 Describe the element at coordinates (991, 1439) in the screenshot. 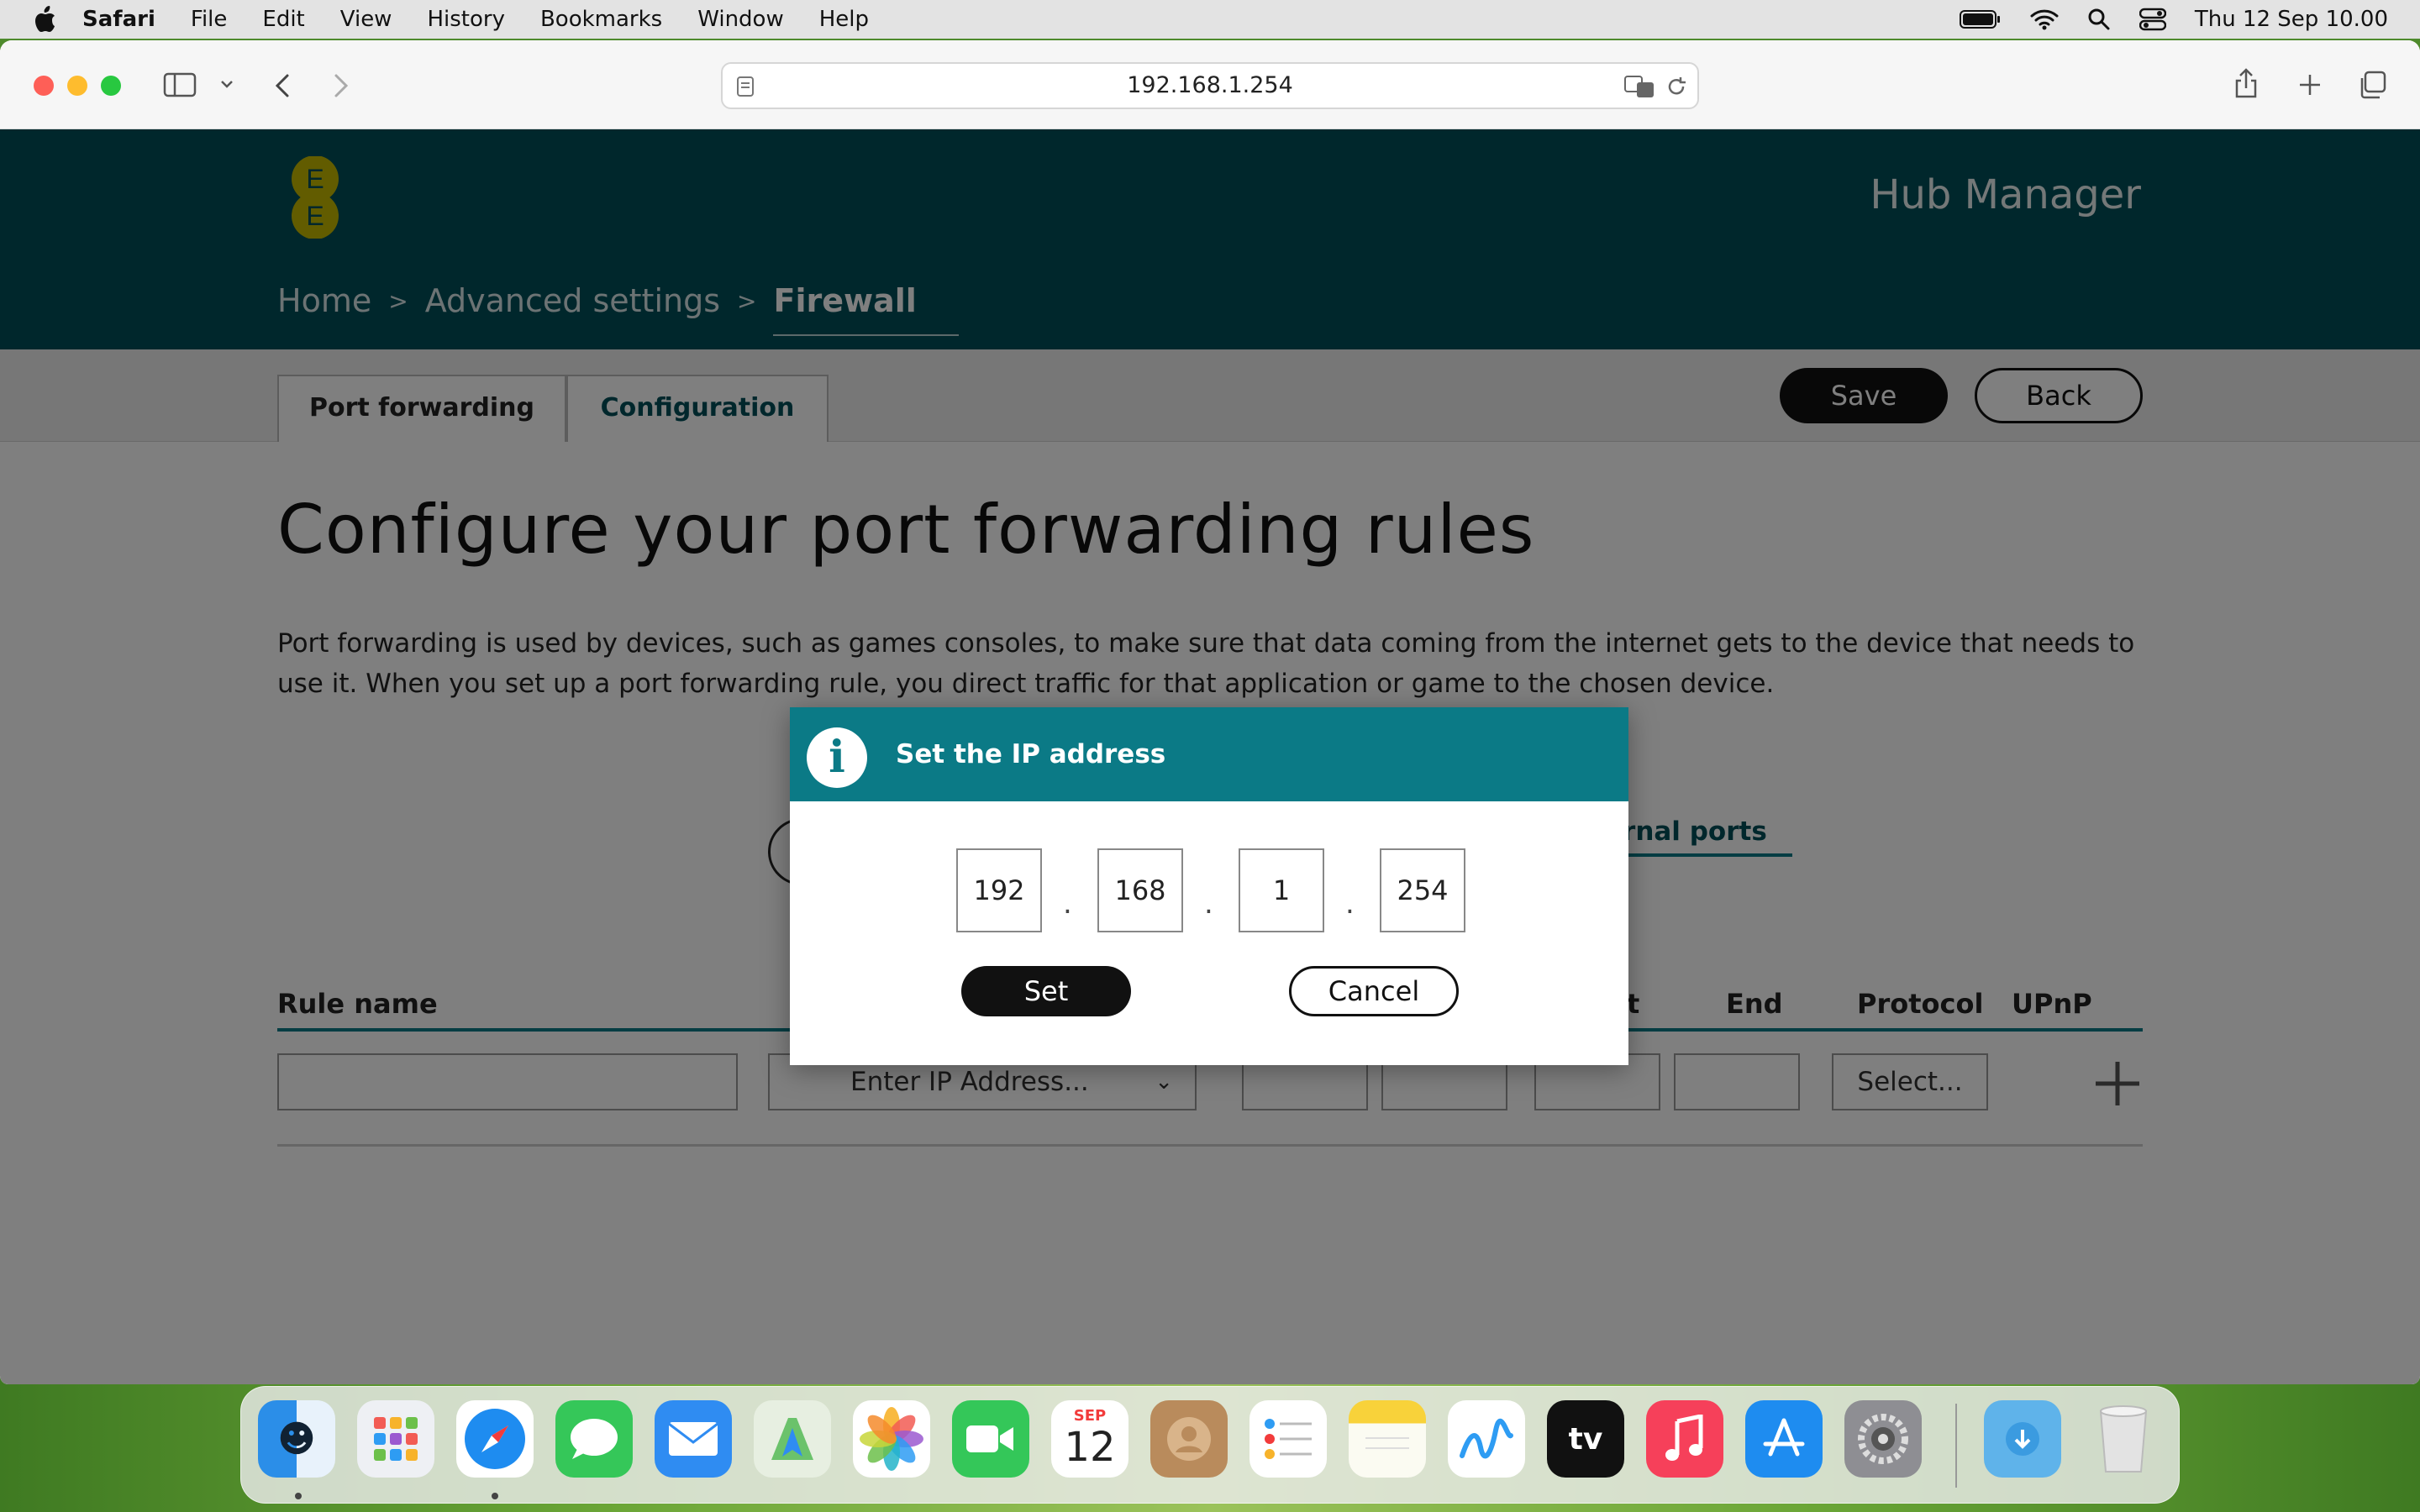

I see `facetime-icon` at that location.